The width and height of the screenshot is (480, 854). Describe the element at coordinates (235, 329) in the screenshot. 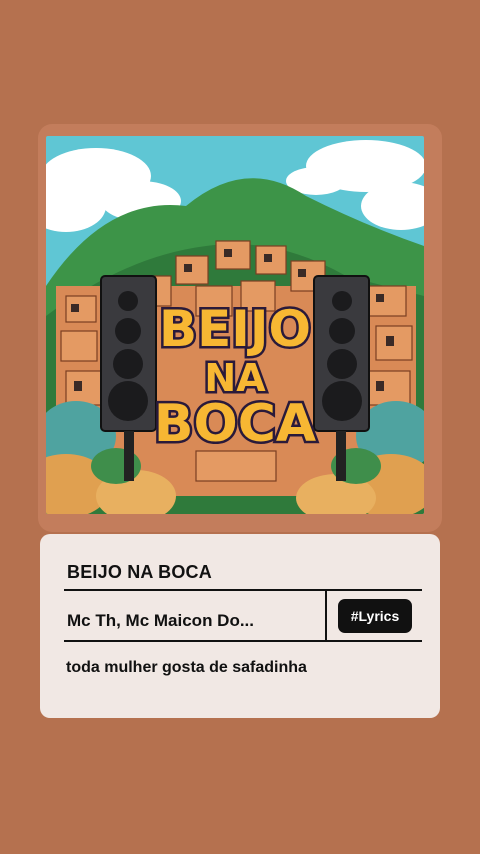

I see `cover-word-1: BEIJO` at that location.